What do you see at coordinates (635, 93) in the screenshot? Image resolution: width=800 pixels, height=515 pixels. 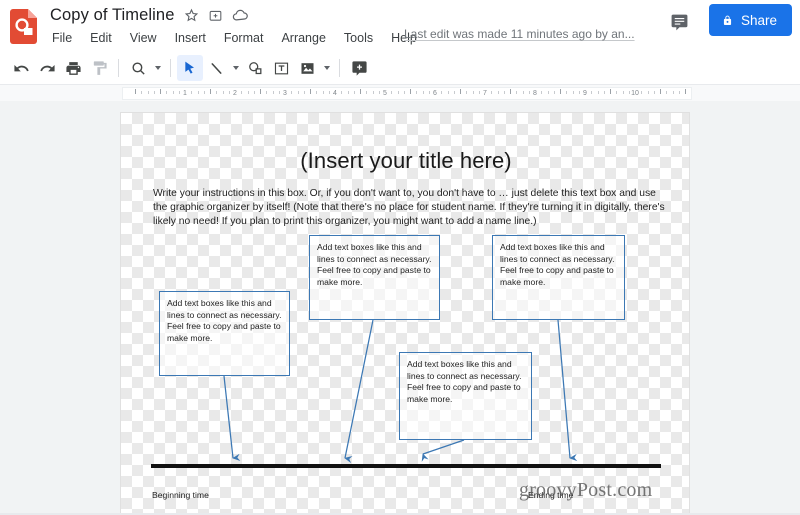 I see `ruler-number: 10` at bounding box center [635, 93].